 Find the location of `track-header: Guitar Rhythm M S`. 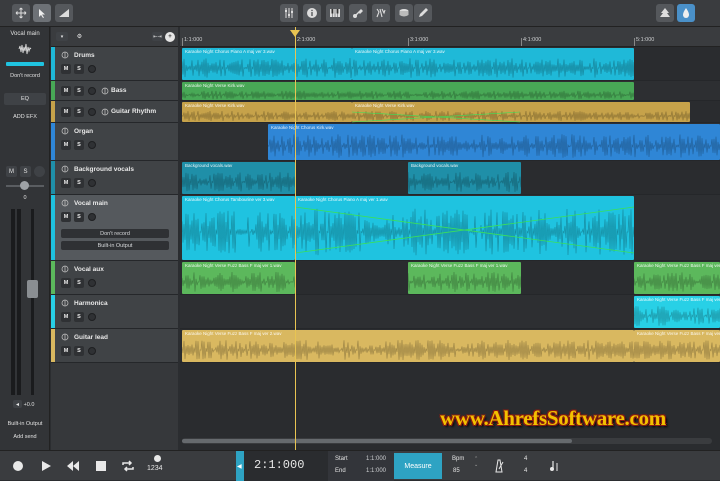

track-header: Guitar Rhythm M S is located at coordinates (114, 112).